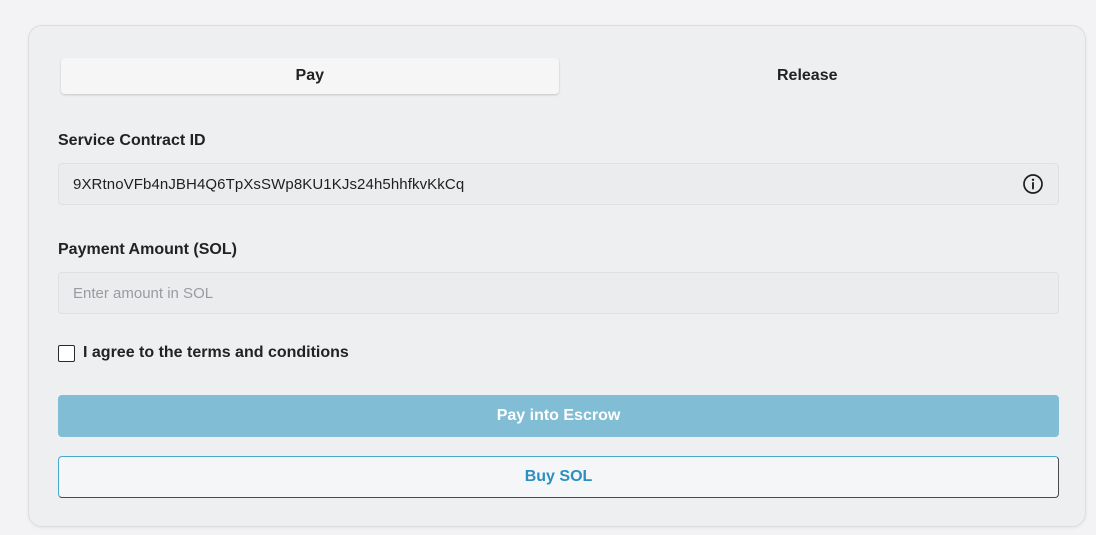  I want to click on tab-release: Release, so click(808, 76).